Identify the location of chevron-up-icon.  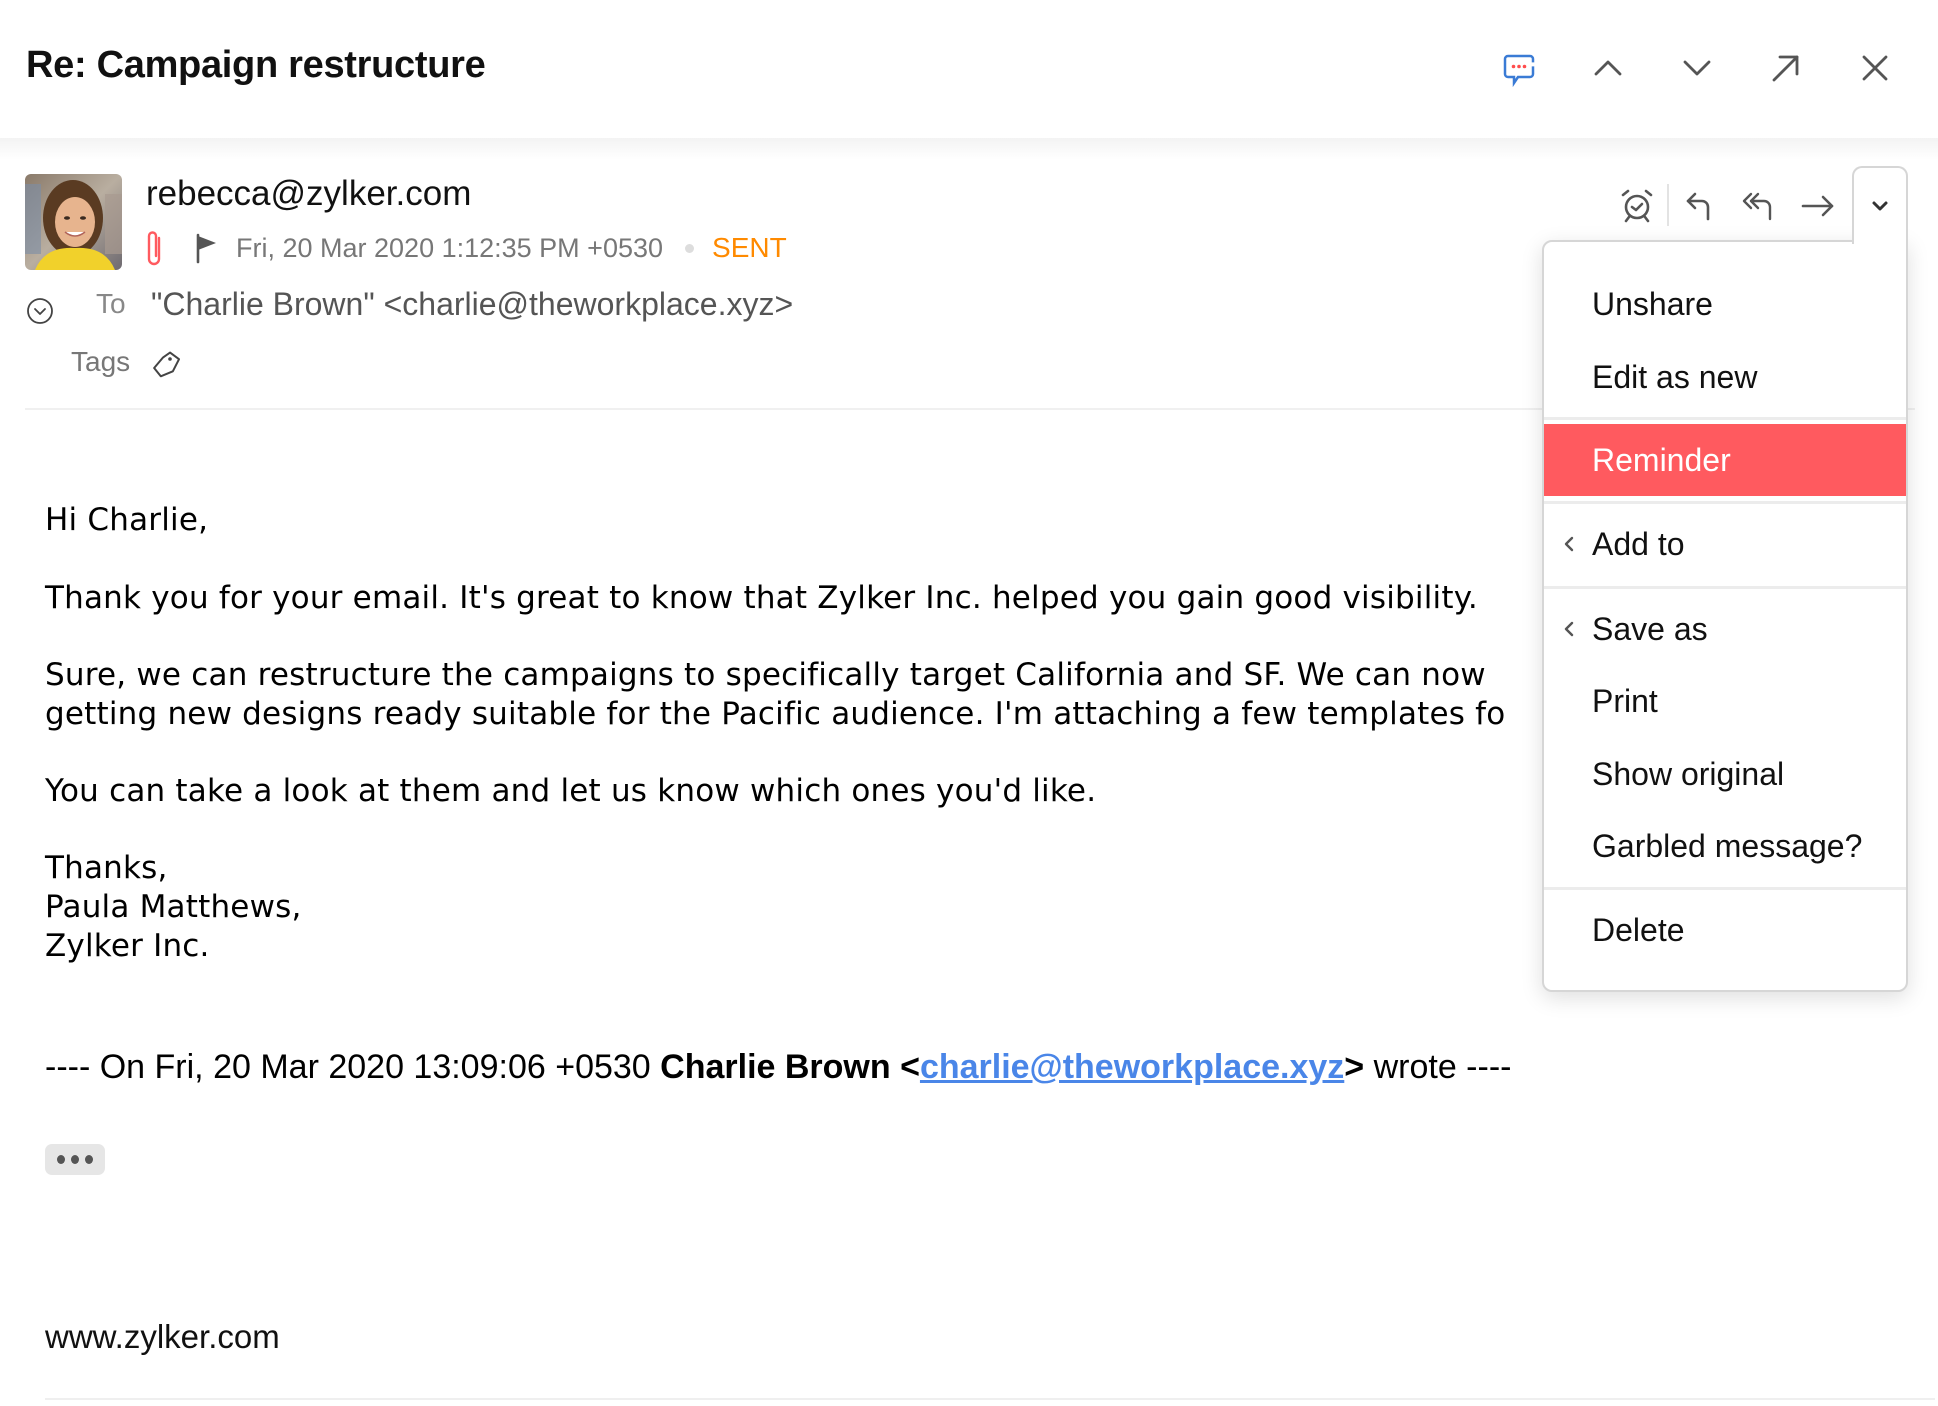
(1608, 68).